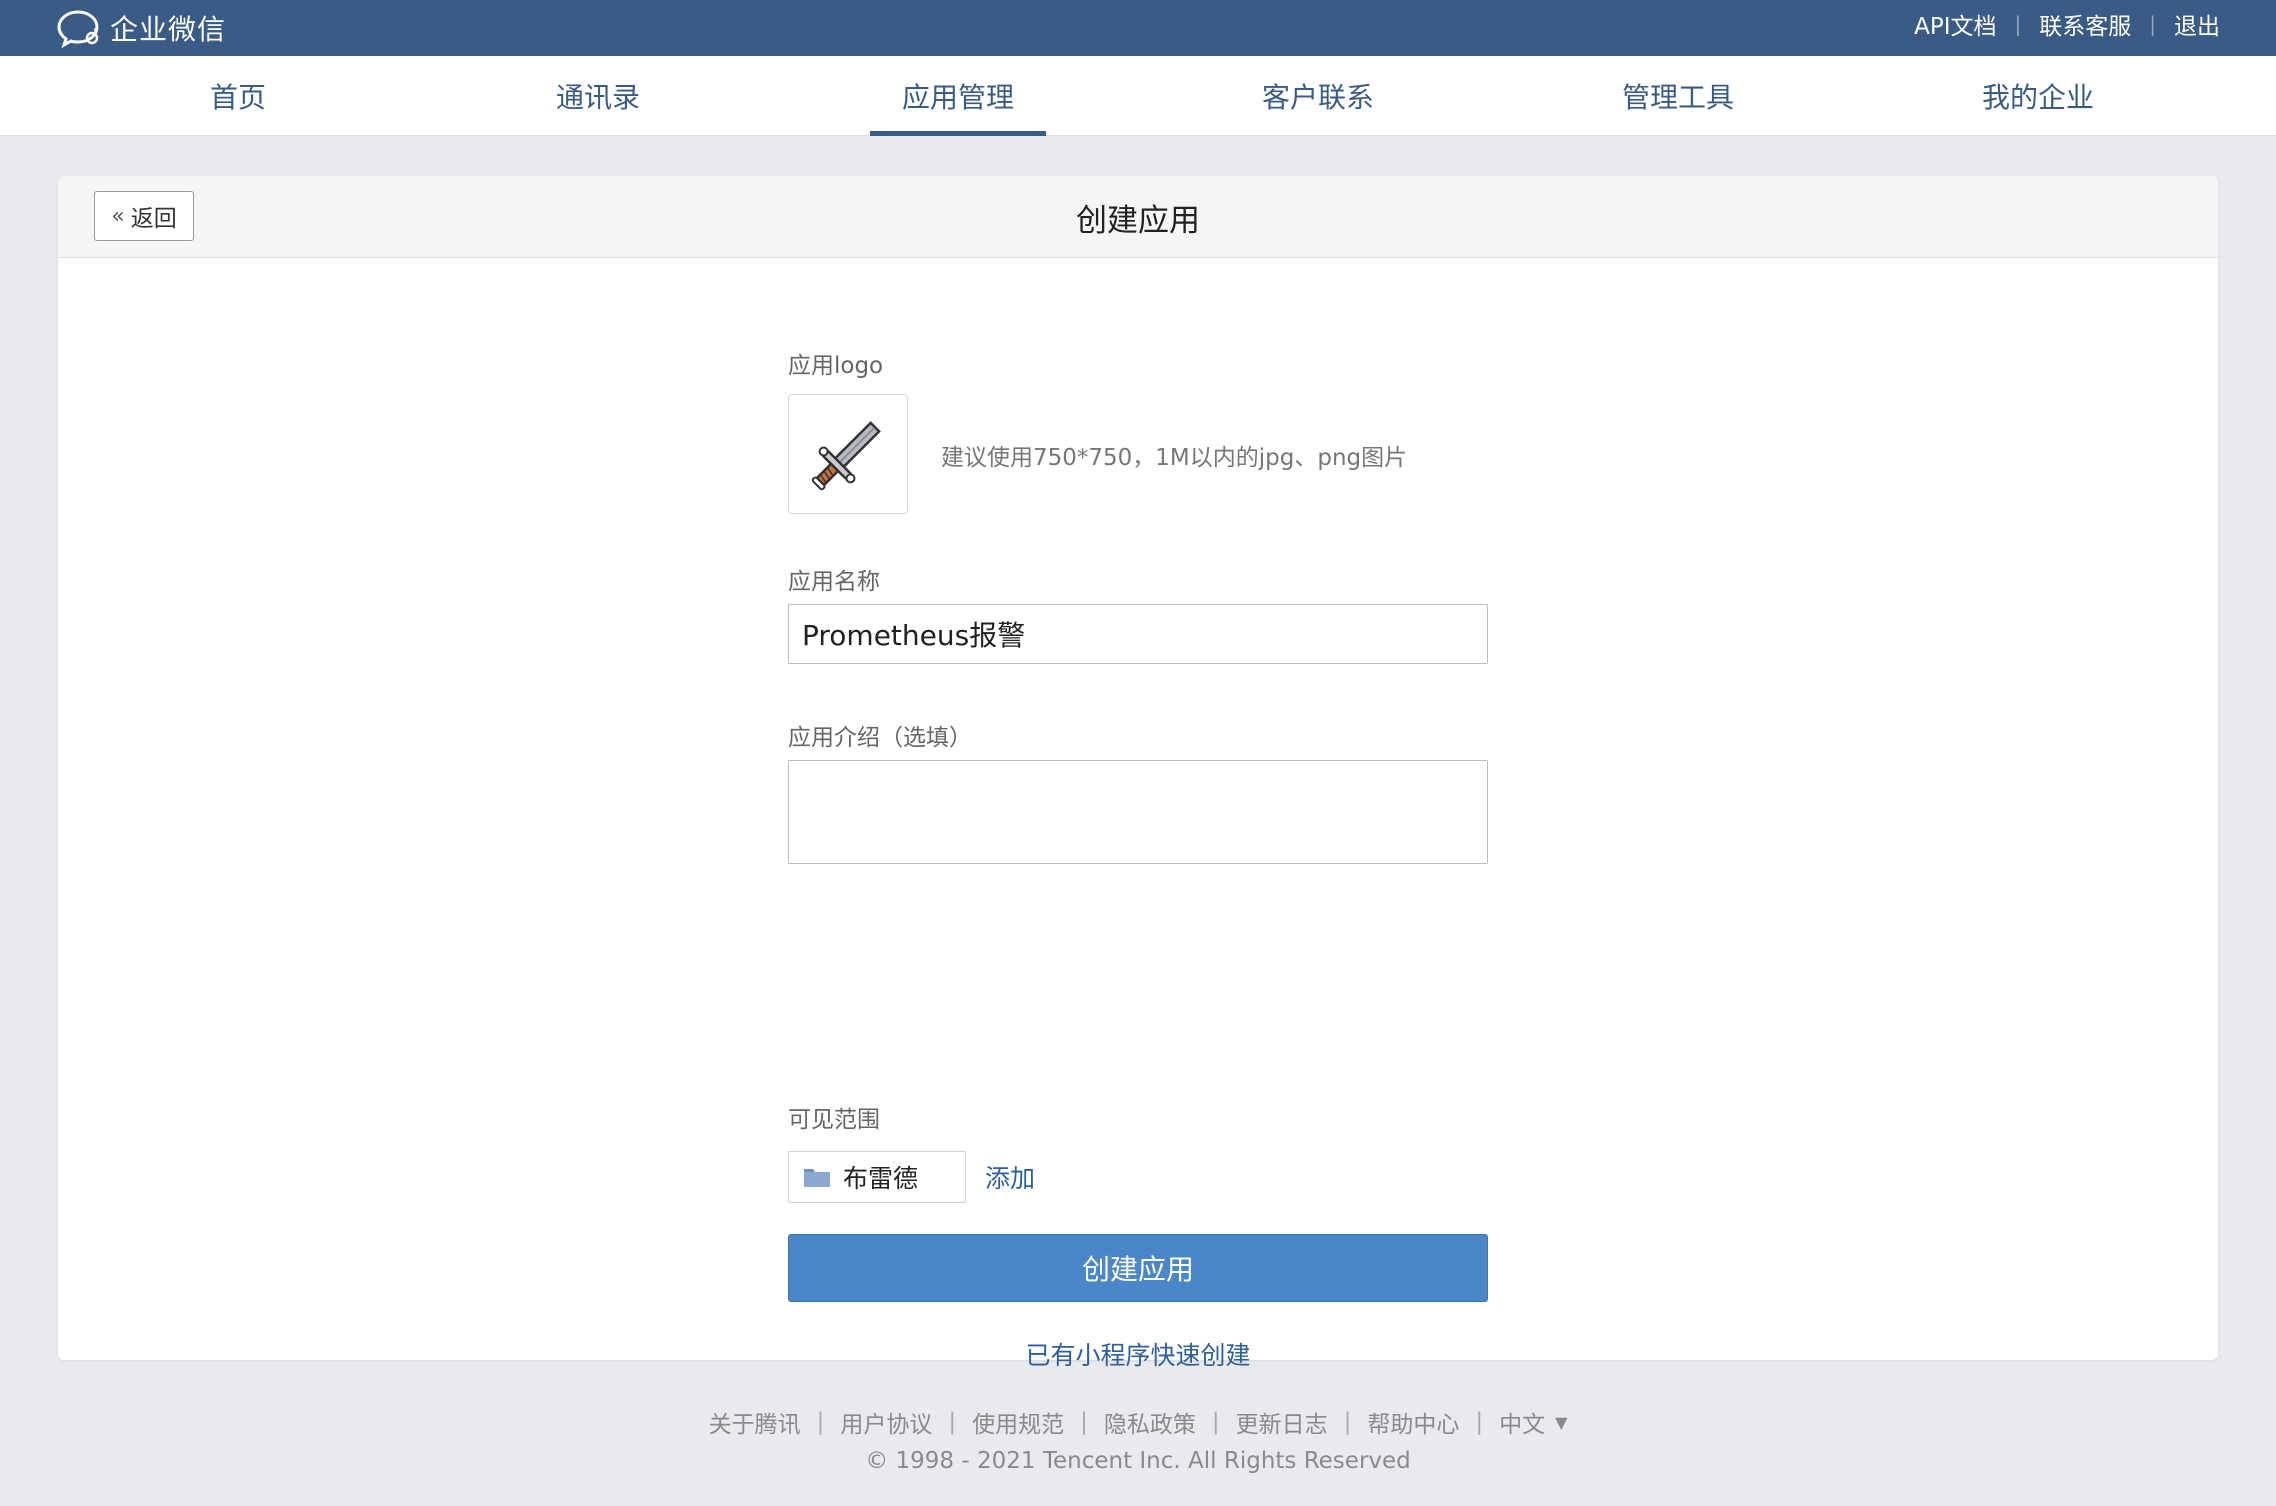  I want to click on scope-tag-label: 布雷德, so click(881, 1178).